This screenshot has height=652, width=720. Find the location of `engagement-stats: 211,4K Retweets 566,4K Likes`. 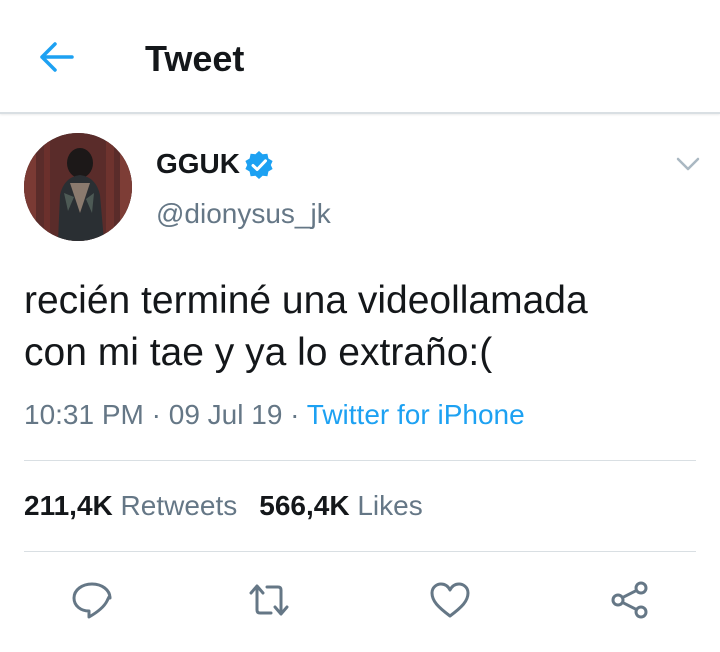

engagement-stats: 211,4K Retweets 566,4K Likes is located at coordinates (223, 506).